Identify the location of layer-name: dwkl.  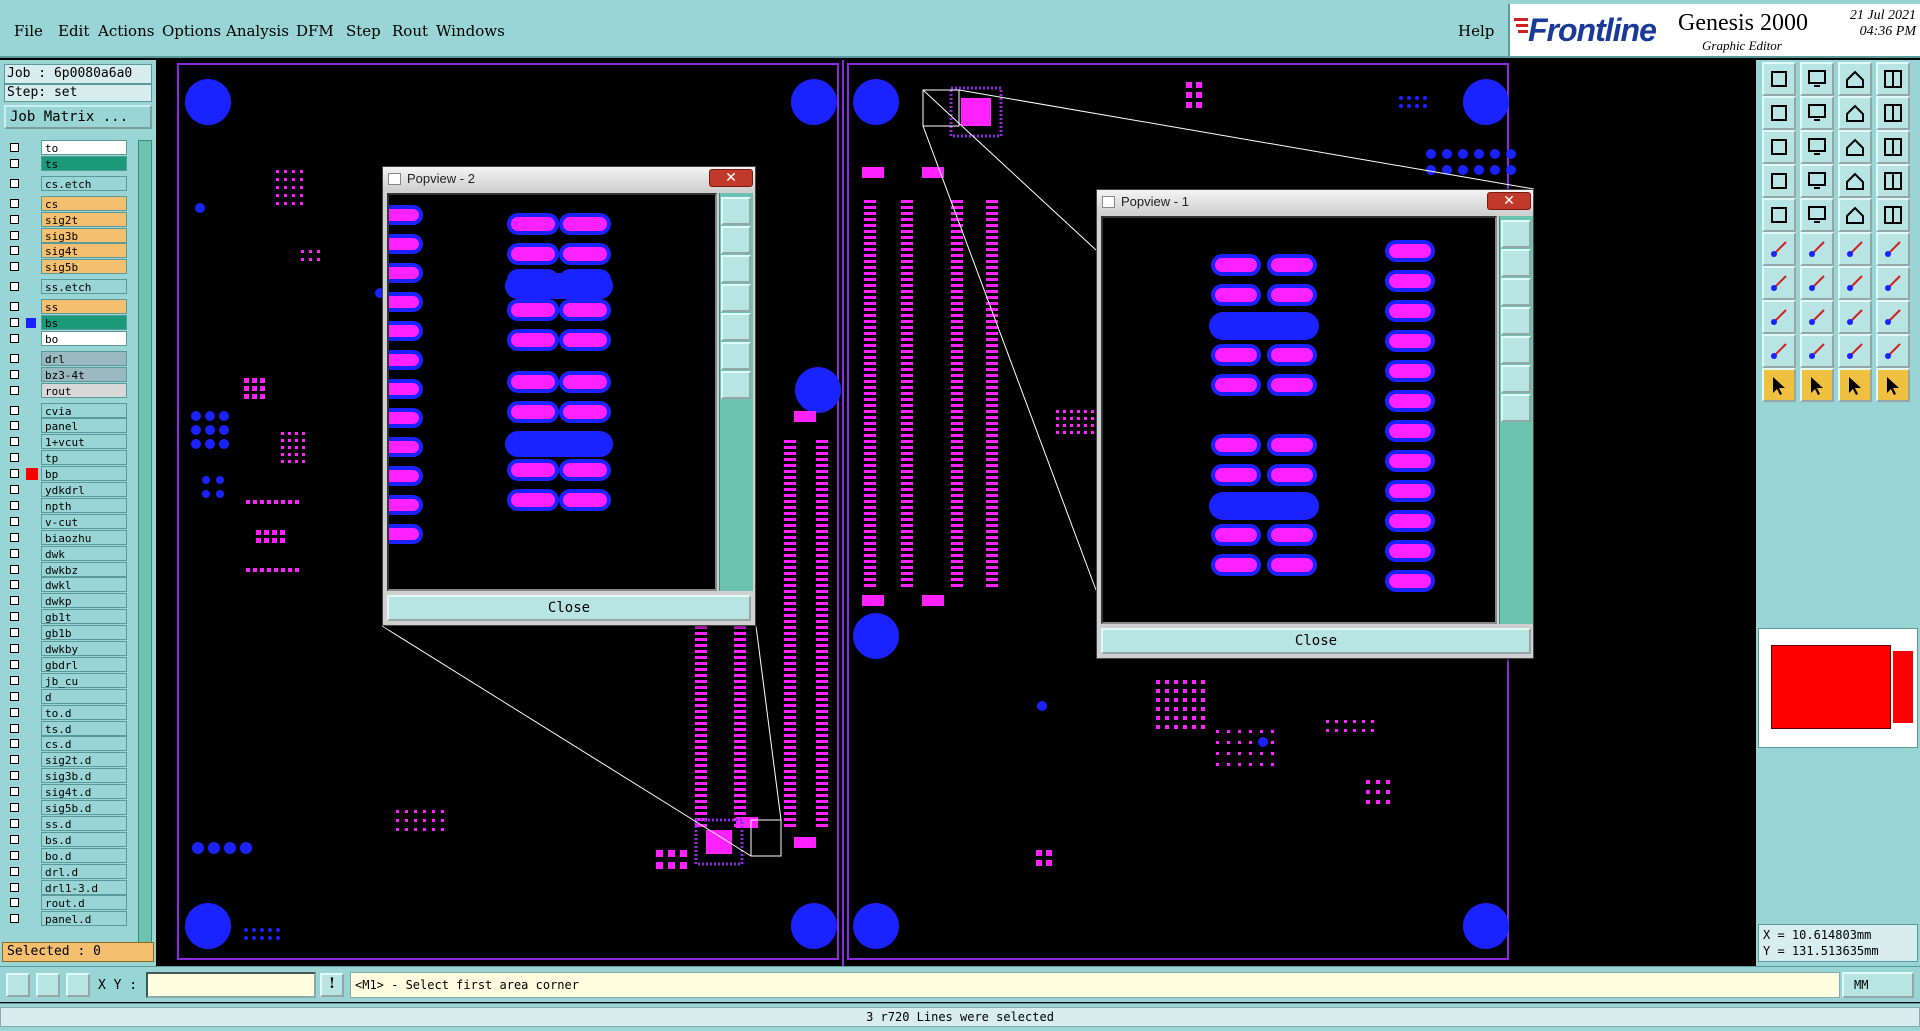
(84, 585).